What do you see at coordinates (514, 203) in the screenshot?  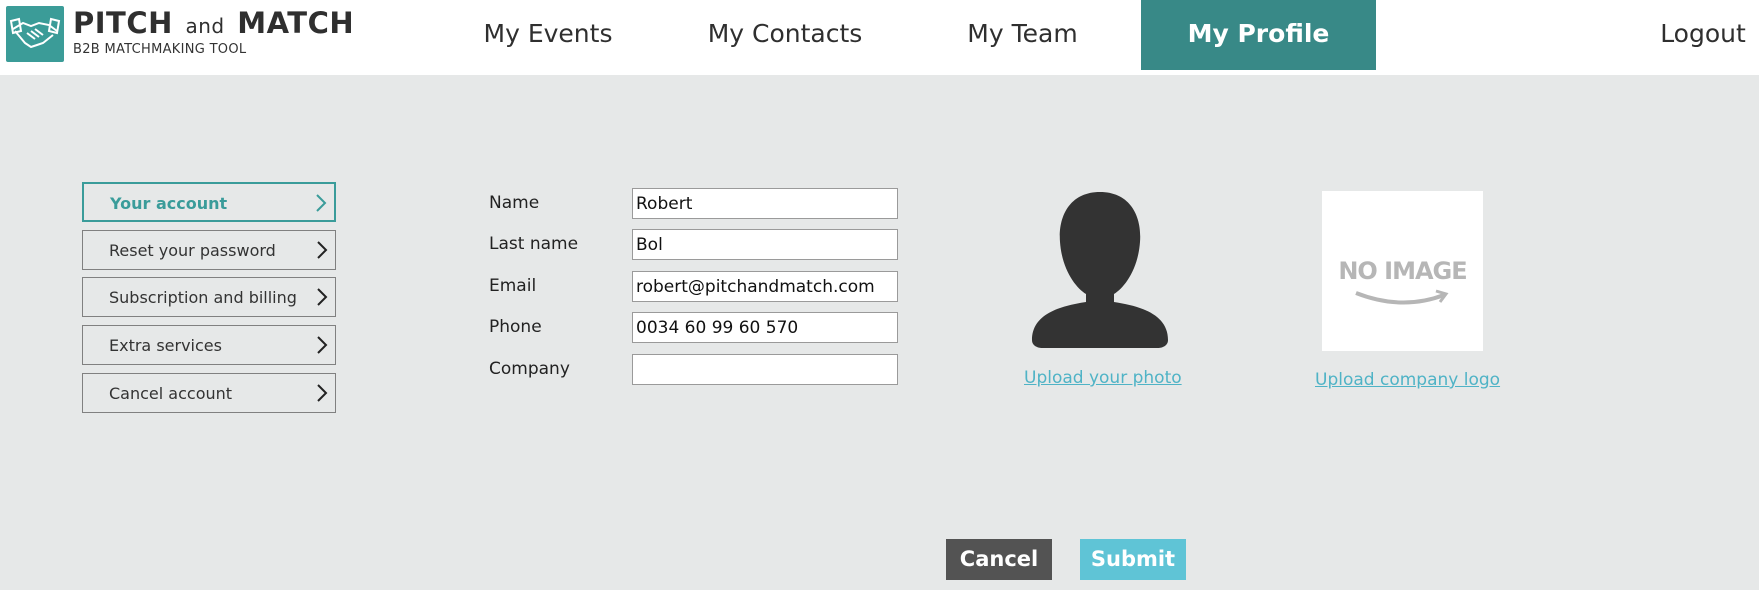 I see `name-label: Name` at bounding box center [514, 203].